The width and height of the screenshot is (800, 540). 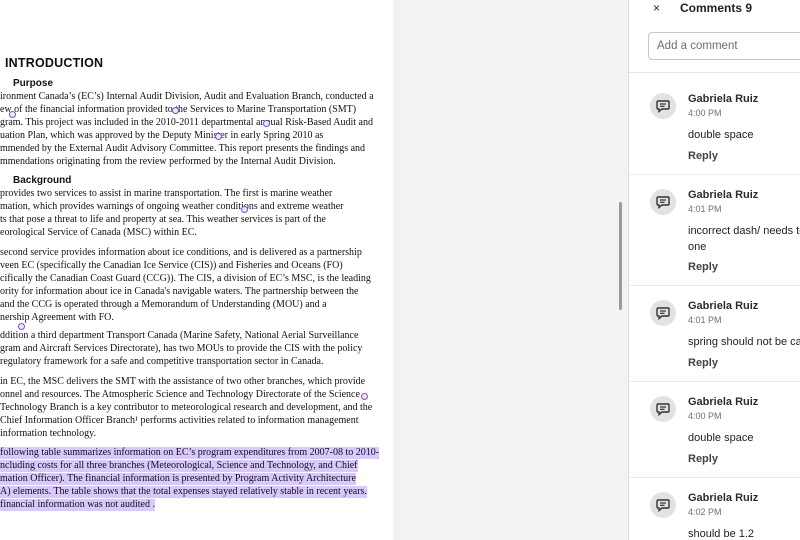 What do you see at coordinates (744, 239) in the screenshot?
I see `comment-text: incorrect dash/ needs to one` at bounding box center [744, 239].